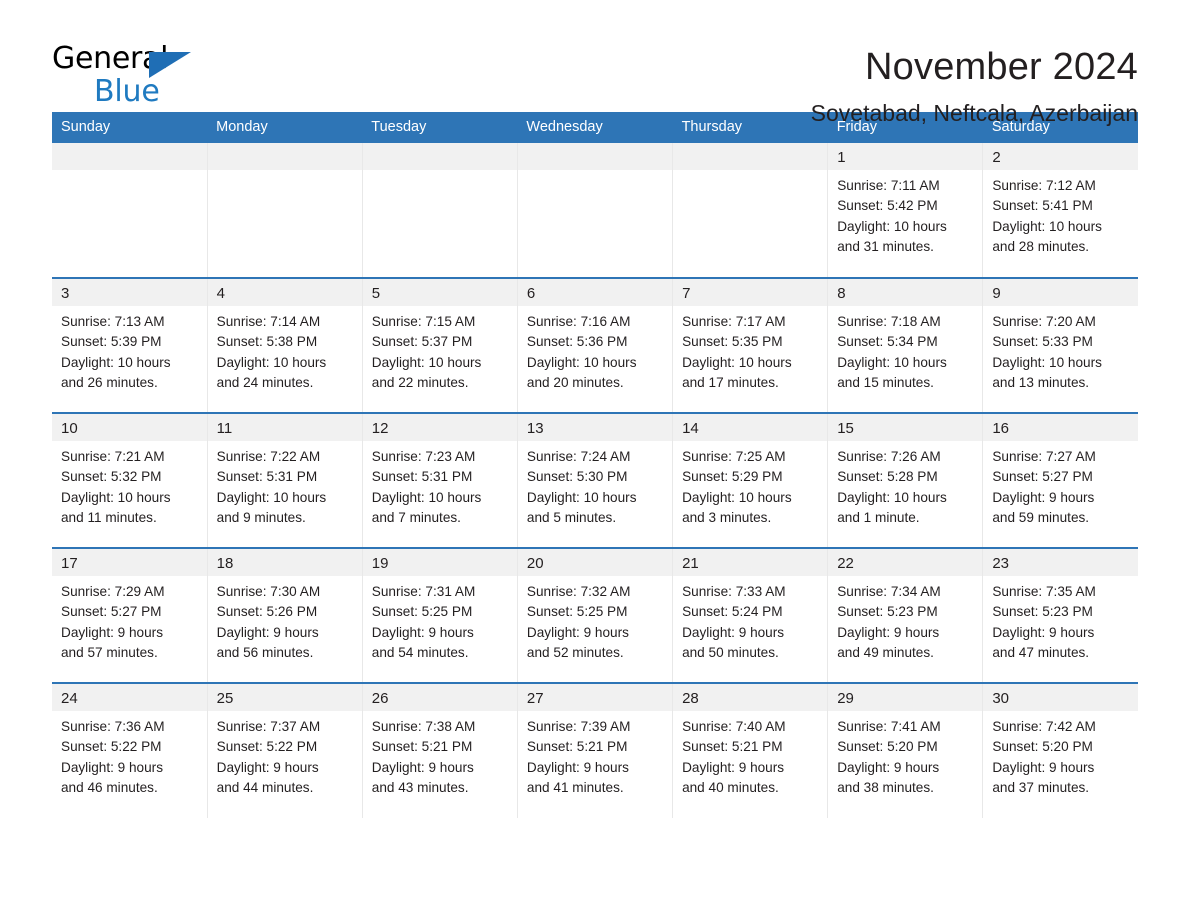 The width and height of the screenshot is (1188, 918). What do you see at coordinates (111, 342) in the screenshot?
I see `sunset-time: Sunset: 5:39 PM` at bounding box center [111, 342].